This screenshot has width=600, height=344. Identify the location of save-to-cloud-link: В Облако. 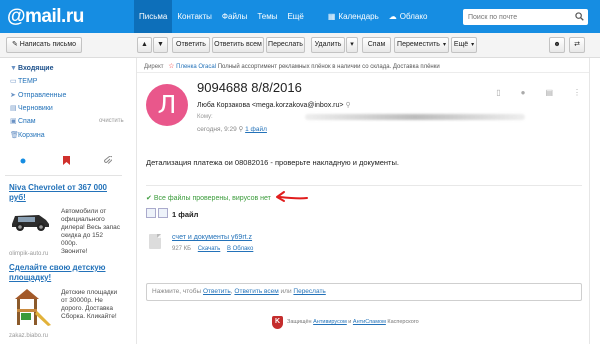
(240, 249).